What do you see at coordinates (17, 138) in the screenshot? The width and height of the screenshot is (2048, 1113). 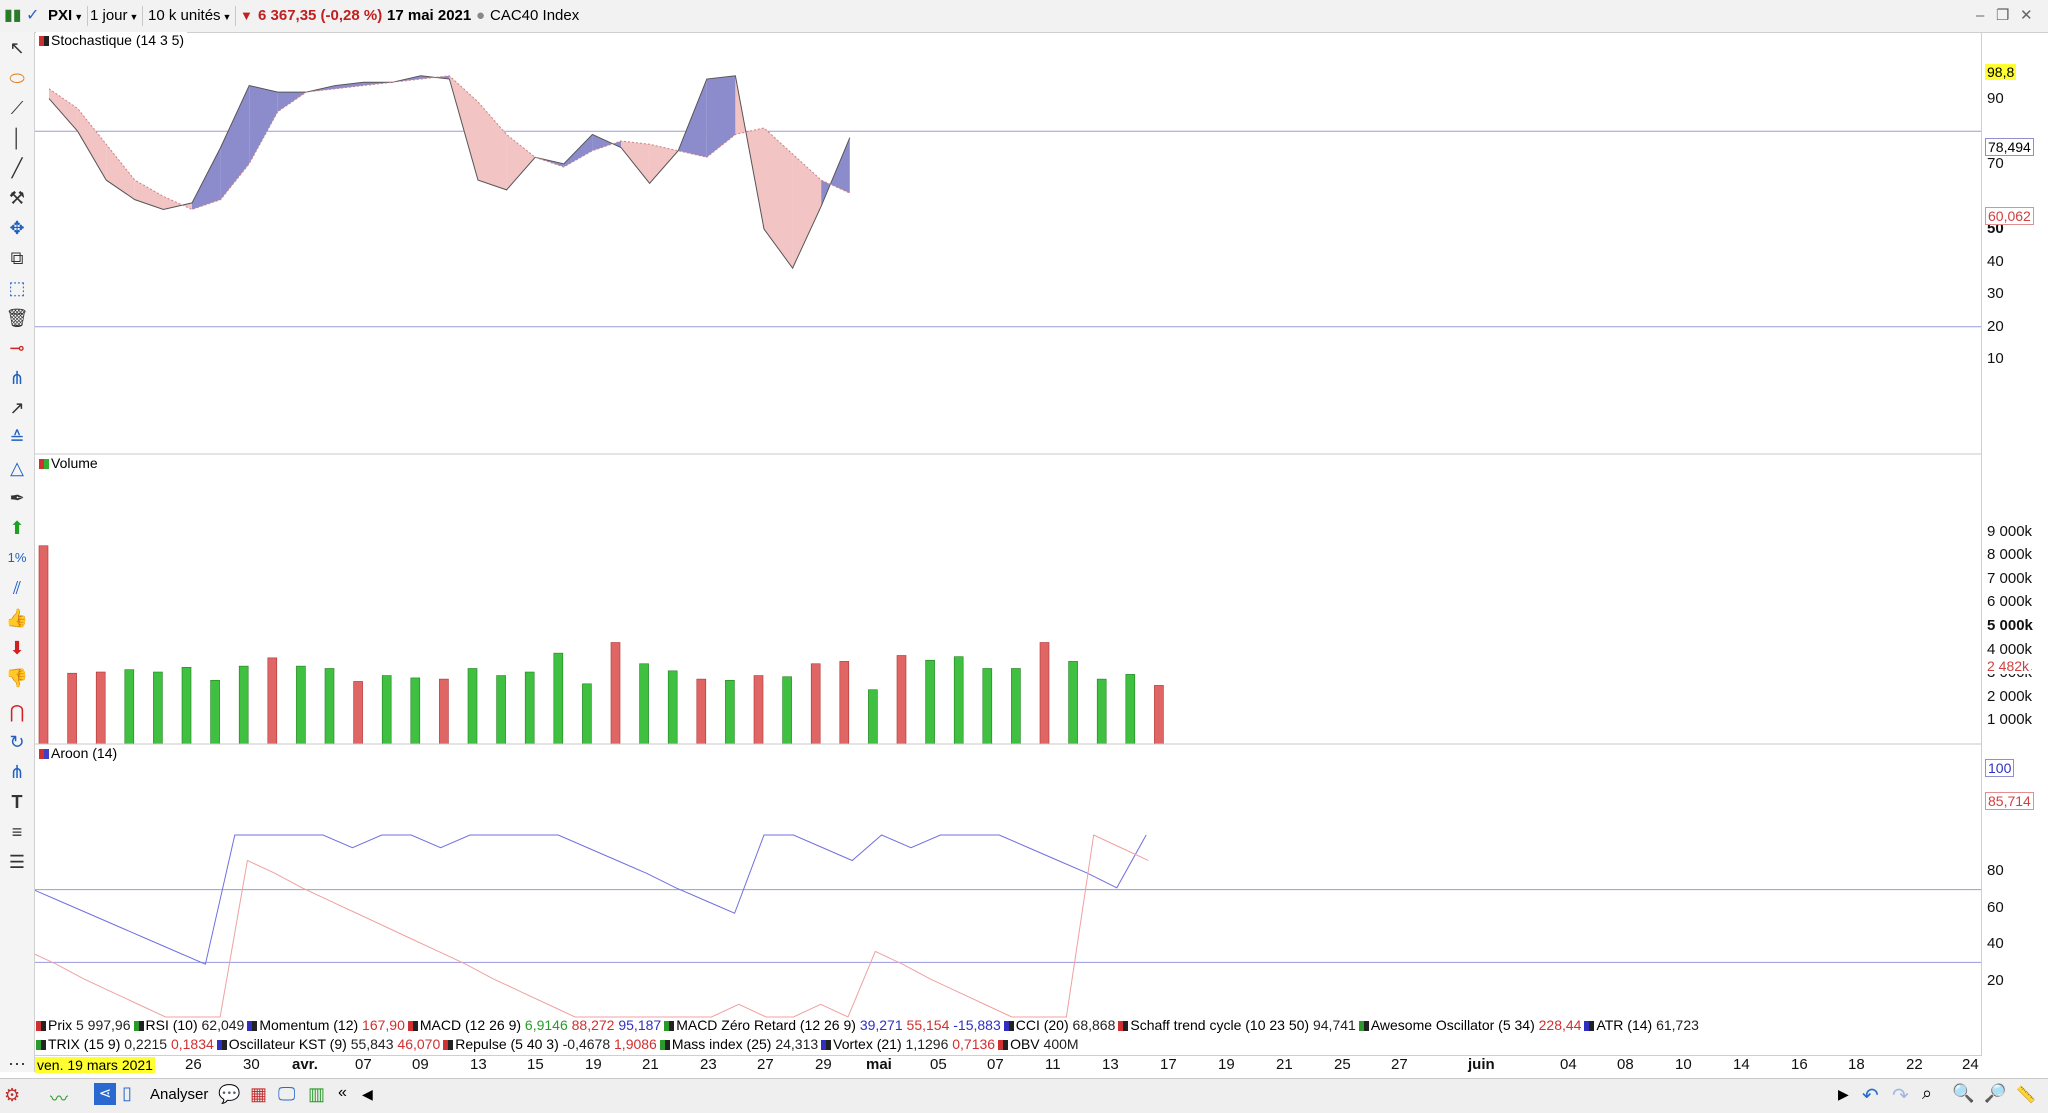 I see `vertical-line-icon: │` at bounding box center [17, 138].